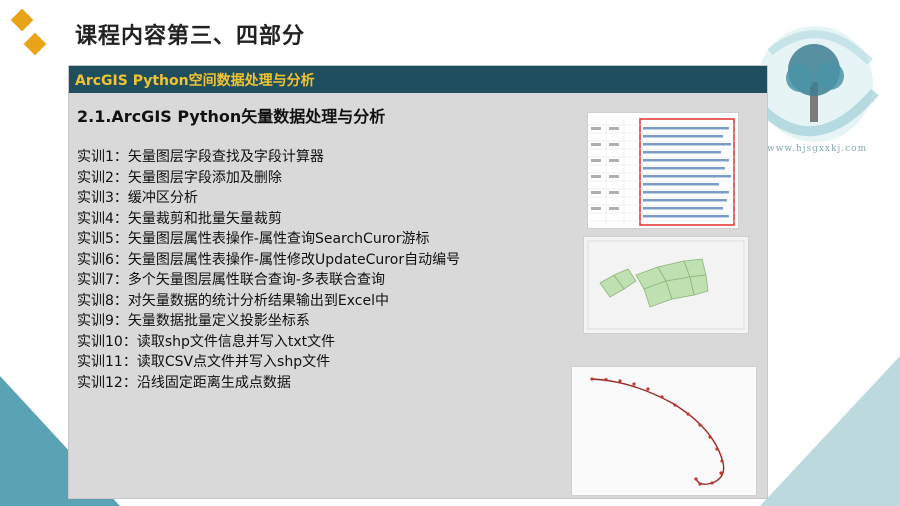  I want to click on list-item: 实训10：读取shp文件信息并写入txt文件, so click(206, 341).